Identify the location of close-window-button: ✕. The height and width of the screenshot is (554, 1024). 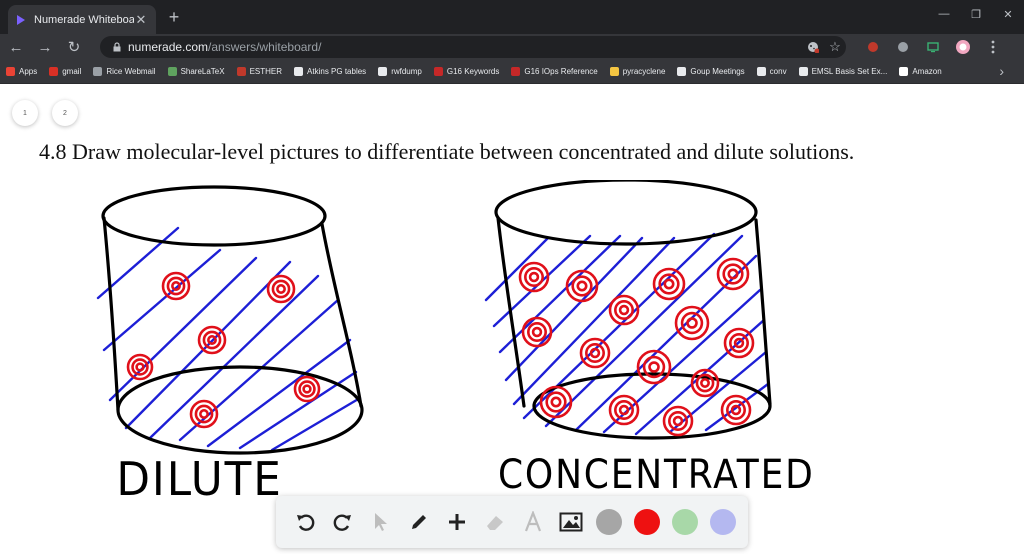
(1008, 14).